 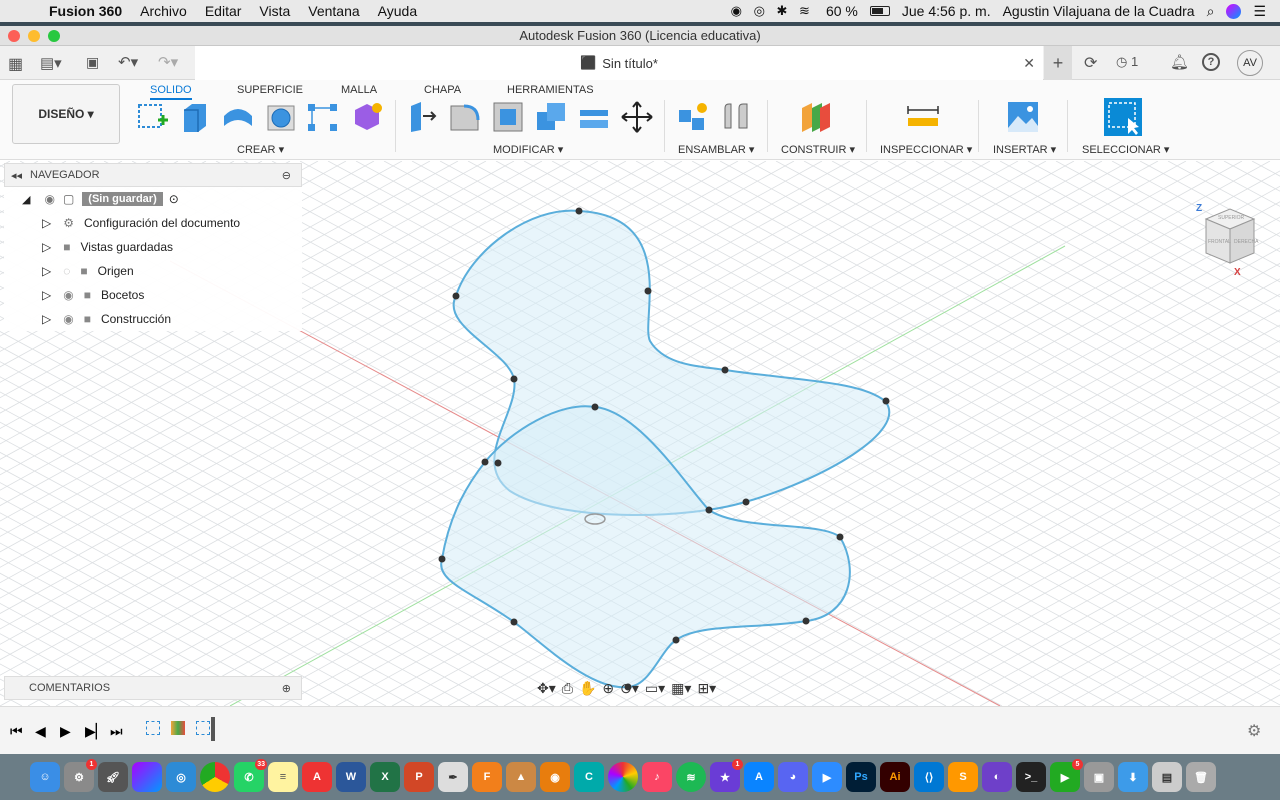 What do you see at coordinates (1023, 117) in the screenshot?
I see `insert-image-icon` at bounding box center [1023, 117].